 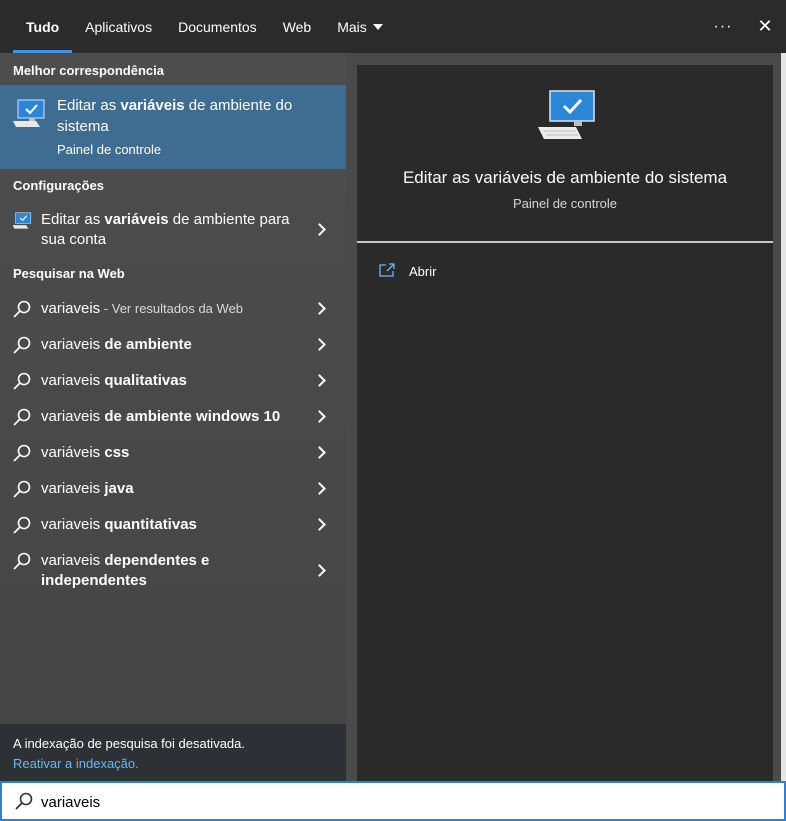 What do you see at coordinates (114, 380) in the screenshot?
I see `web-result-label: variaveis qualitativas` at bounding box center [114, 380].